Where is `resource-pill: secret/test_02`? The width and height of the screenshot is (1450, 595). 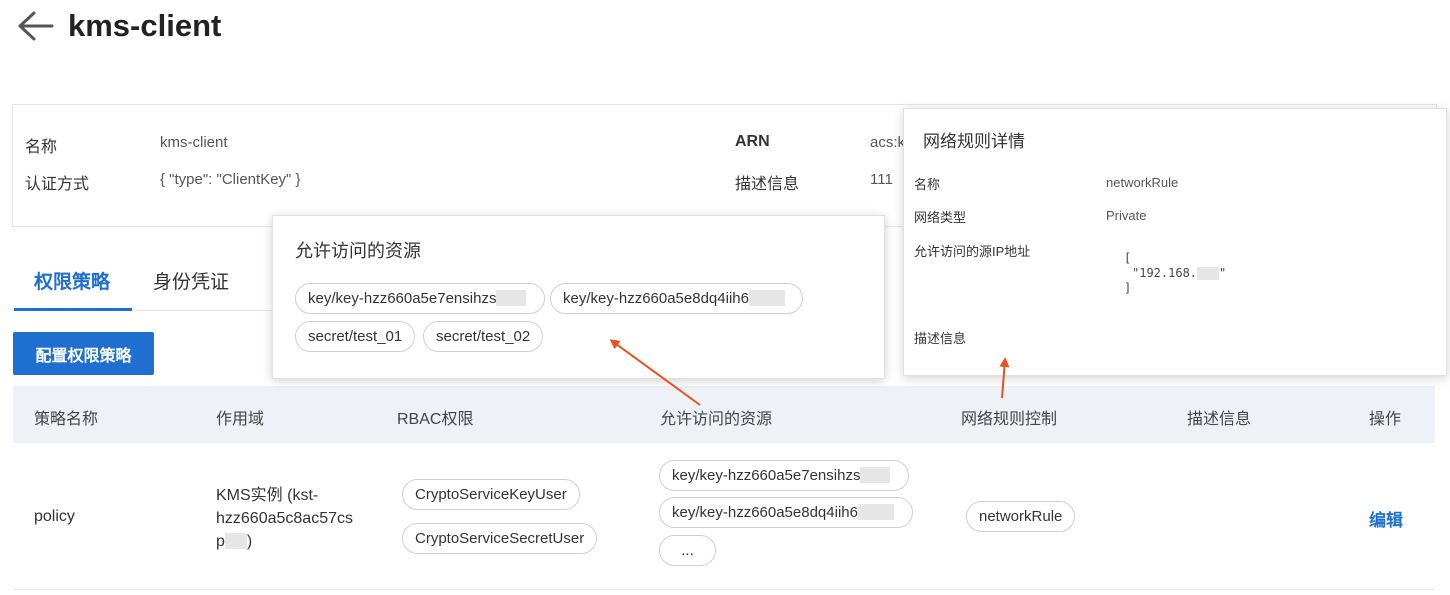 resource-pill: secret/test_02 is located at coordinates (483, 336).